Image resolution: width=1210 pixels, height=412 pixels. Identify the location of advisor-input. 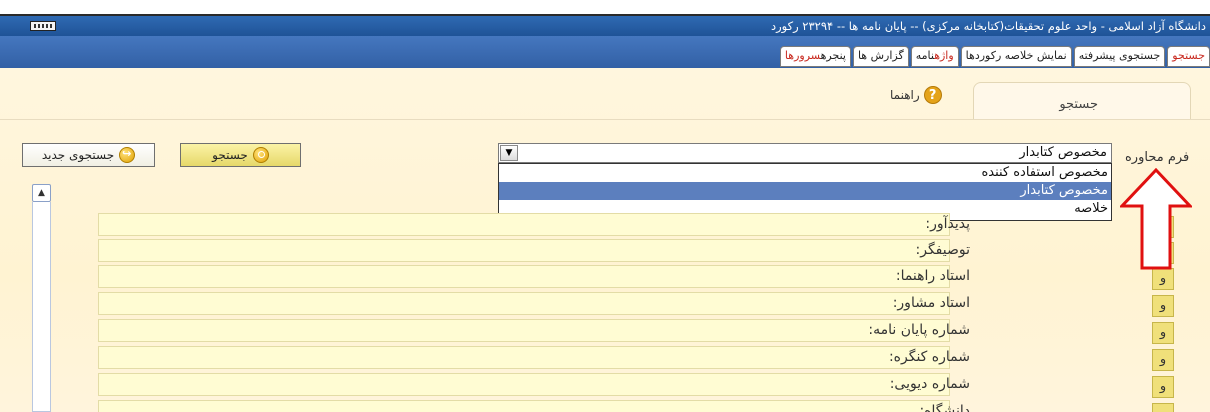
(524, 303).